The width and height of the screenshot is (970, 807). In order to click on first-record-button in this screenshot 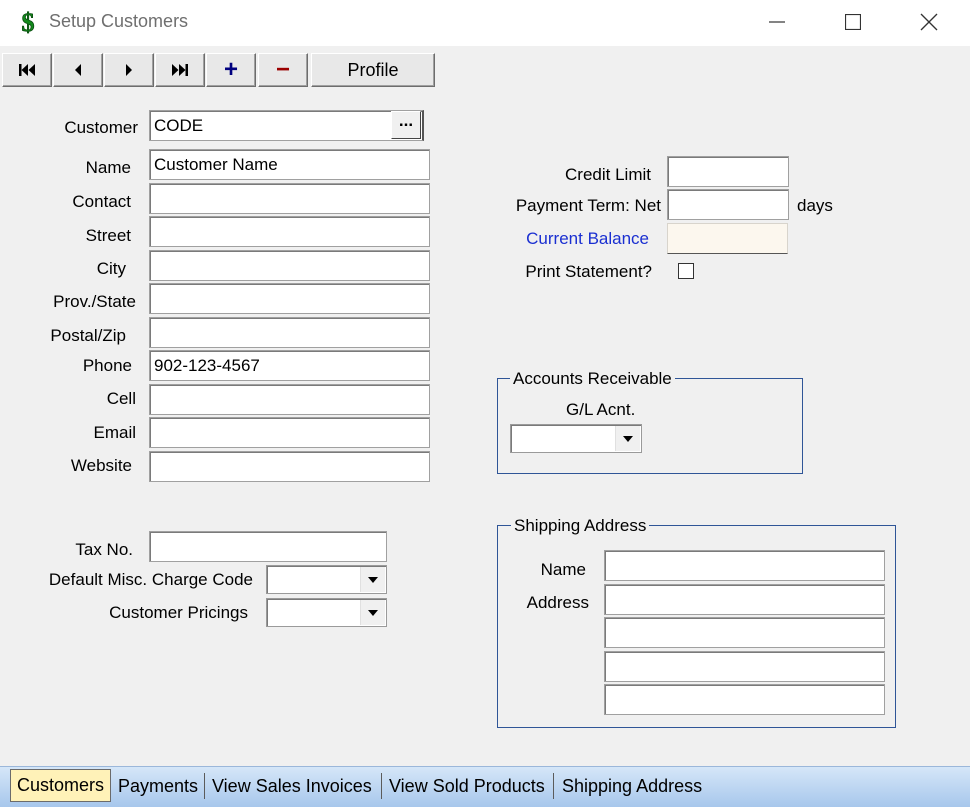, I will do `click(27, 70)`.